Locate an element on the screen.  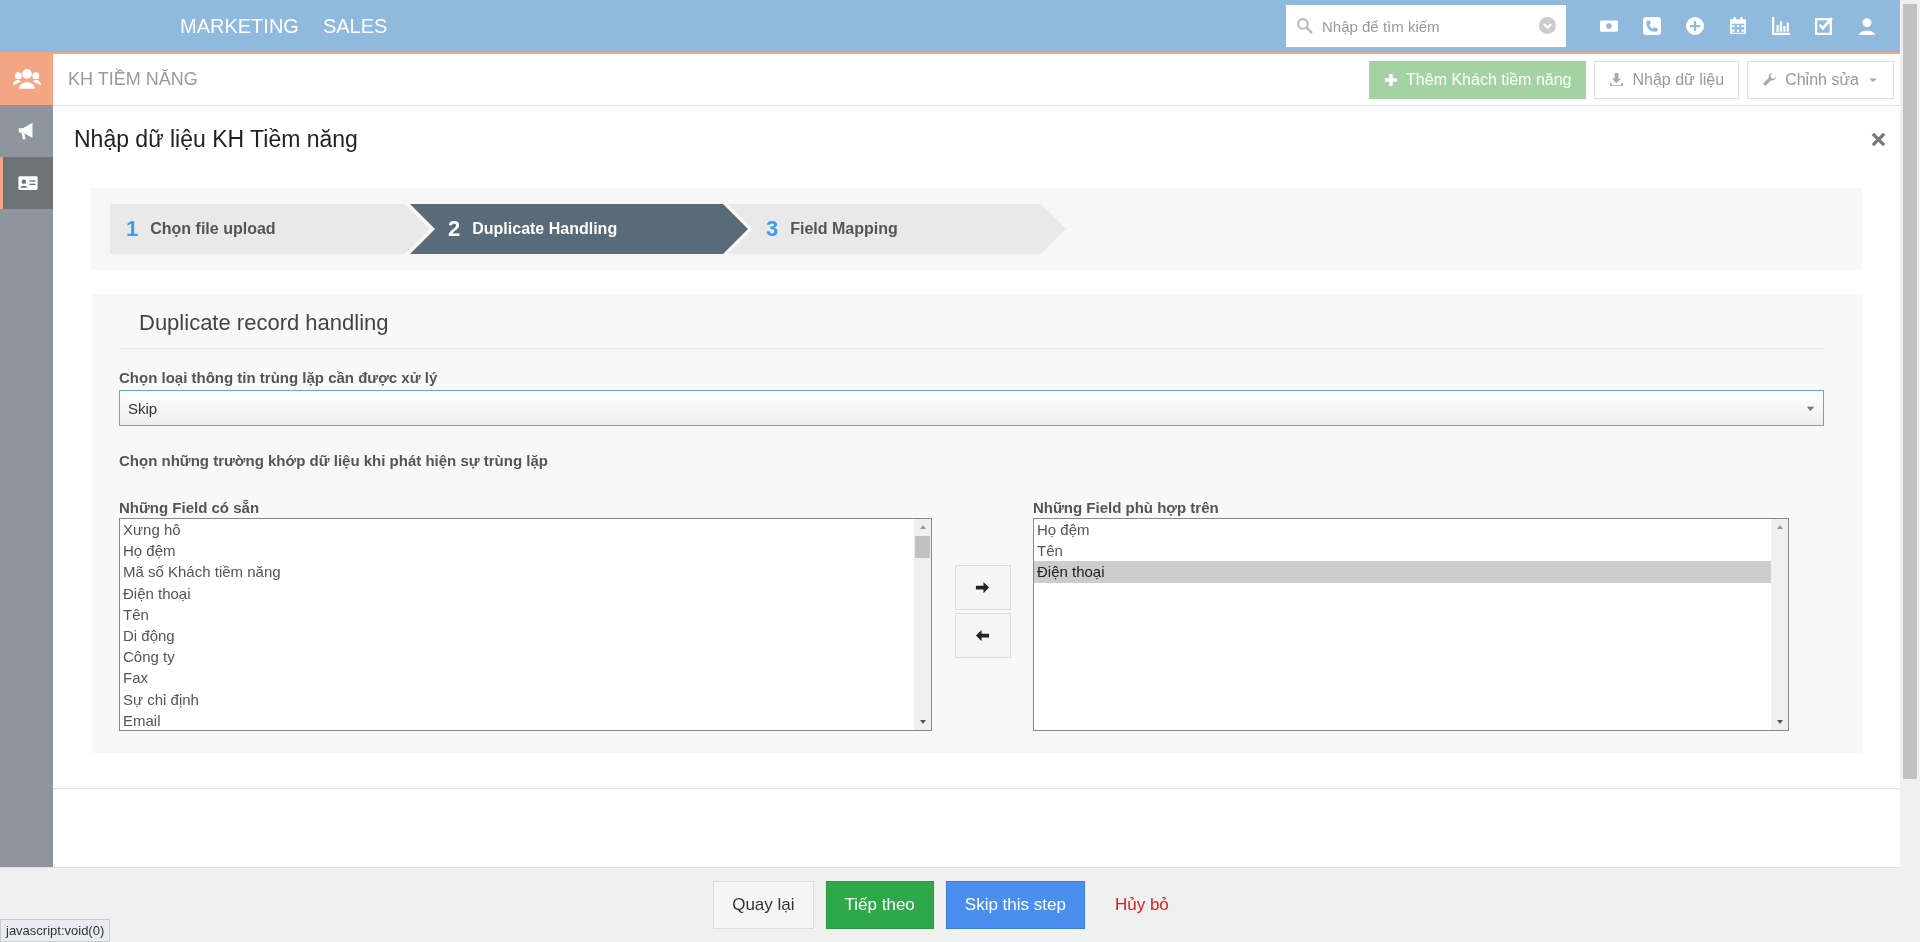
close-button is located at coordinates (1878, 139).